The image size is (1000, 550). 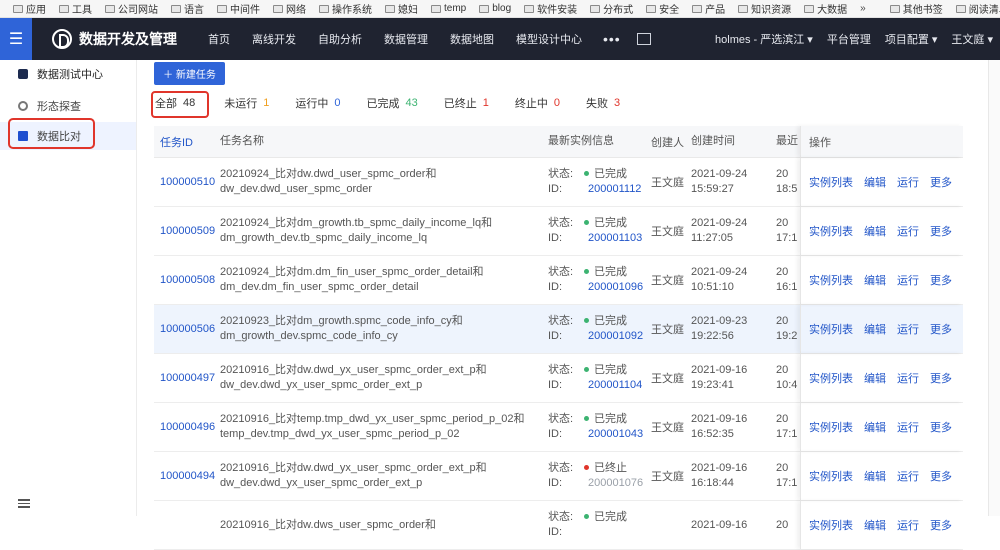 I want to click on bookmark-item: 大数据, so click(x=826, y=8).